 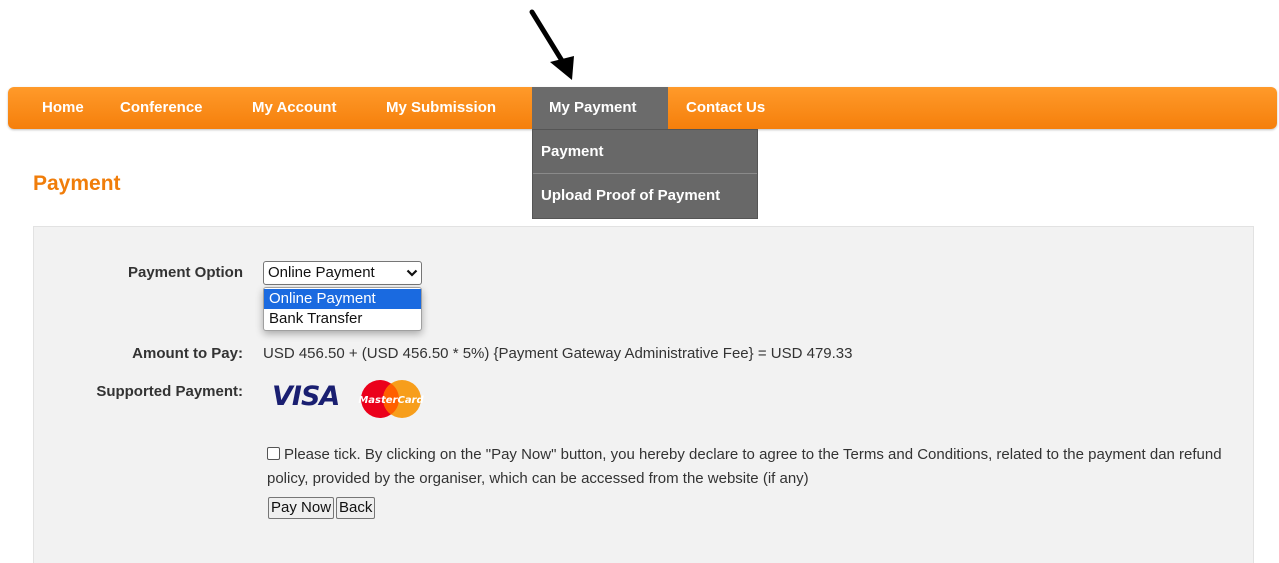 I want to click on mastercard-logo-icon: MasterCard, so click(x=391, y=399).